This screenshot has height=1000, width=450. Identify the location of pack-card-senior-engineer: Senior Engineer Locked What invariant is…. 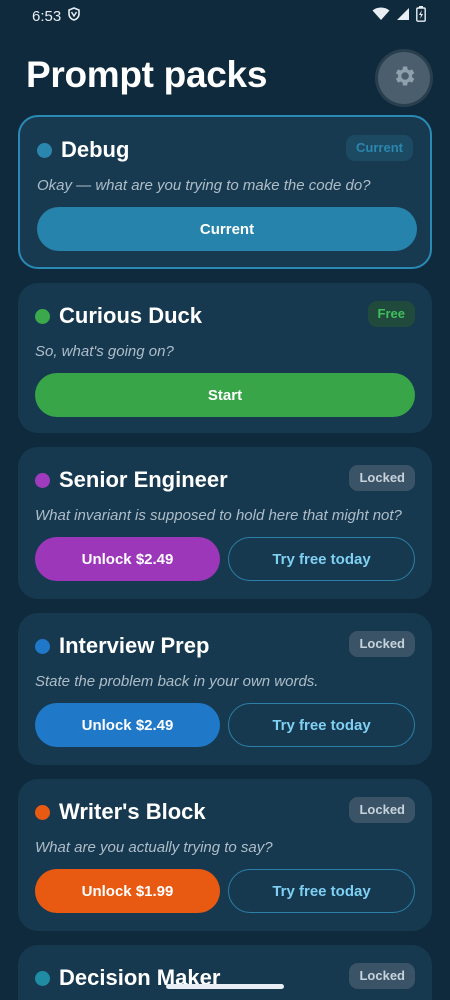
(225, 523).